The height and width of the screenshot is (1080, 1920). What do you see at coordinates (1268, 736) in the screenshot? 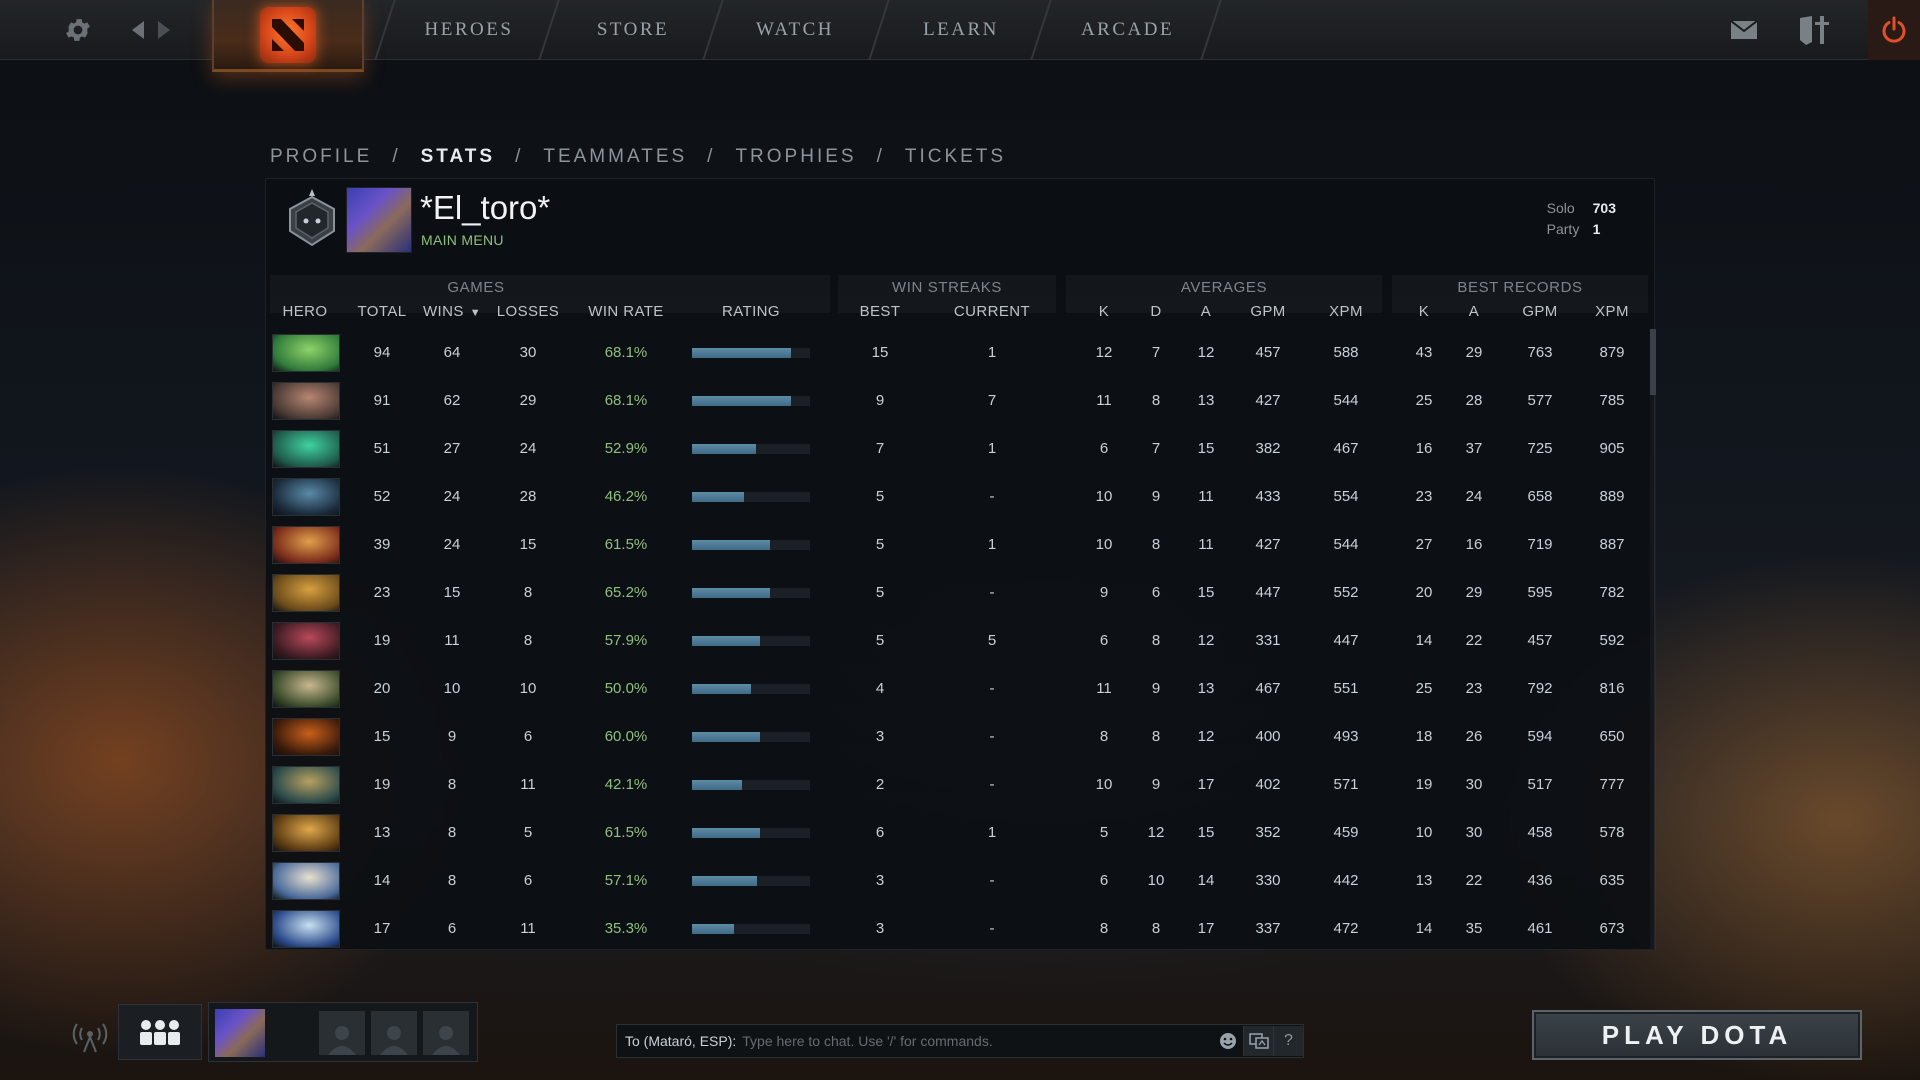
I see `cell-avg-gpm: 400` at bounding box center [1268, 736].